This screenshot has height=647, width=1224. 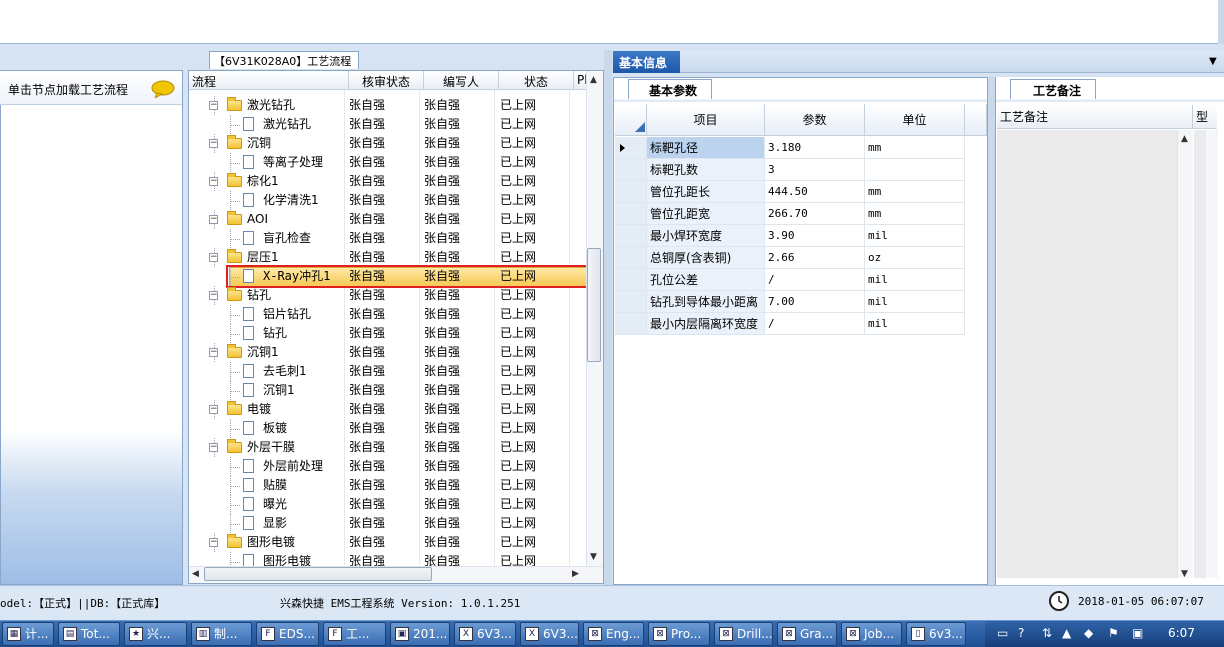 I want to click on scroll-left-icon: ◀, so click(x=195, y=574).